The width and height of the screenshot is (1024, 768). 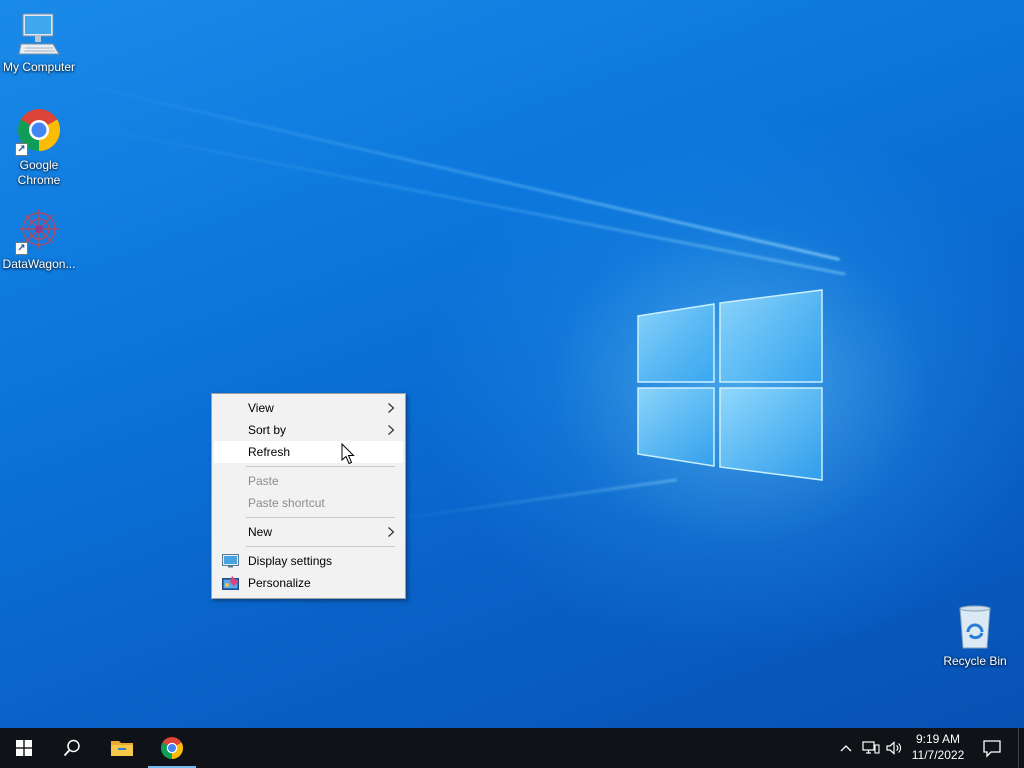 I want to click on wallpaper-windows-logo, so click(x=730, y=385).